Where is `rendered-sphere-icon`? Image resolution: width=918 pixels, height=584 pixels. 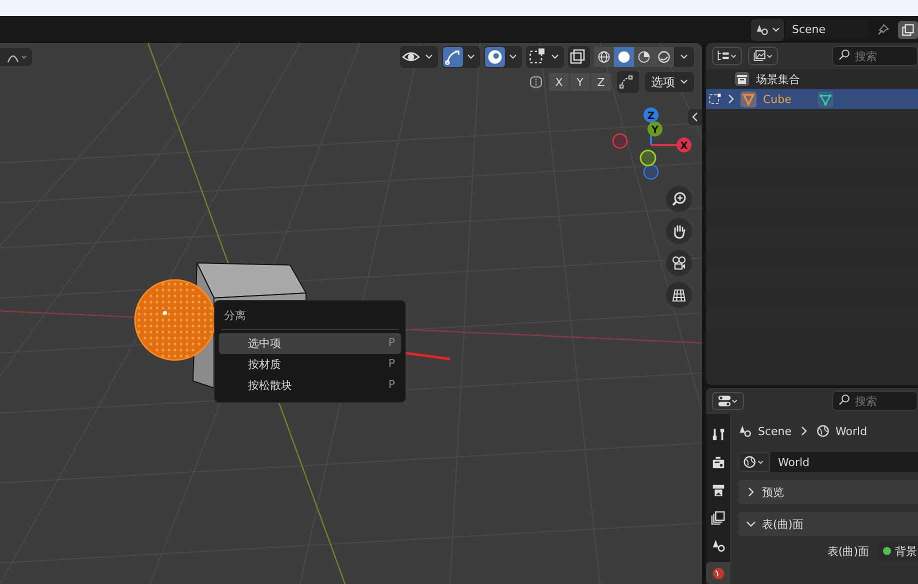 rendered-sphere-icon is located at coordinates (664, 57).